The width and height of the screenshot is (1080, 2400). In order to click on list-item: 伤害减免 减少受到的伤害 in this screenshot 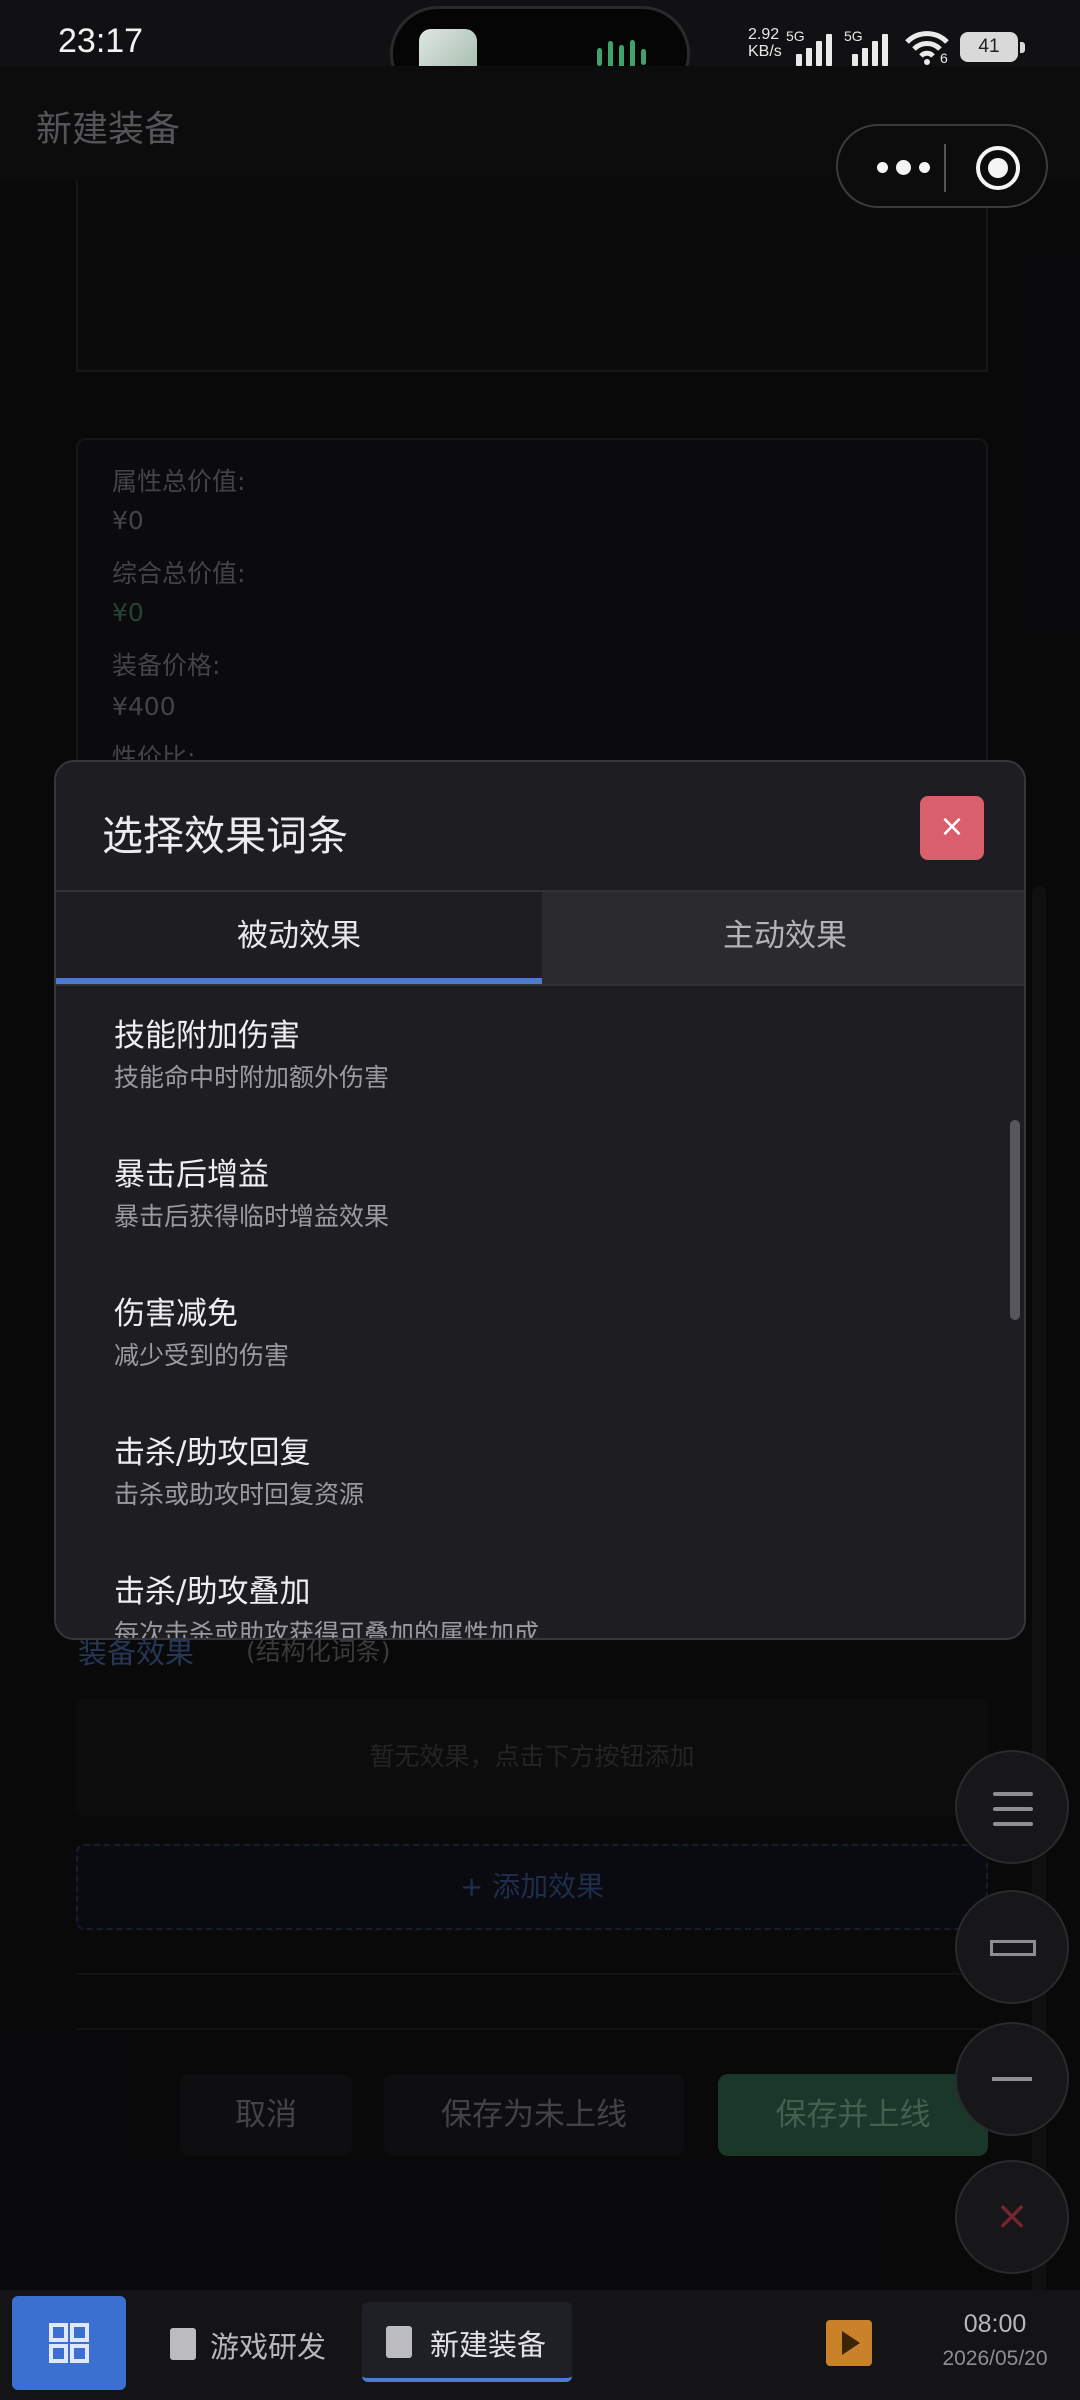, I will do `click(544, 1330)`.